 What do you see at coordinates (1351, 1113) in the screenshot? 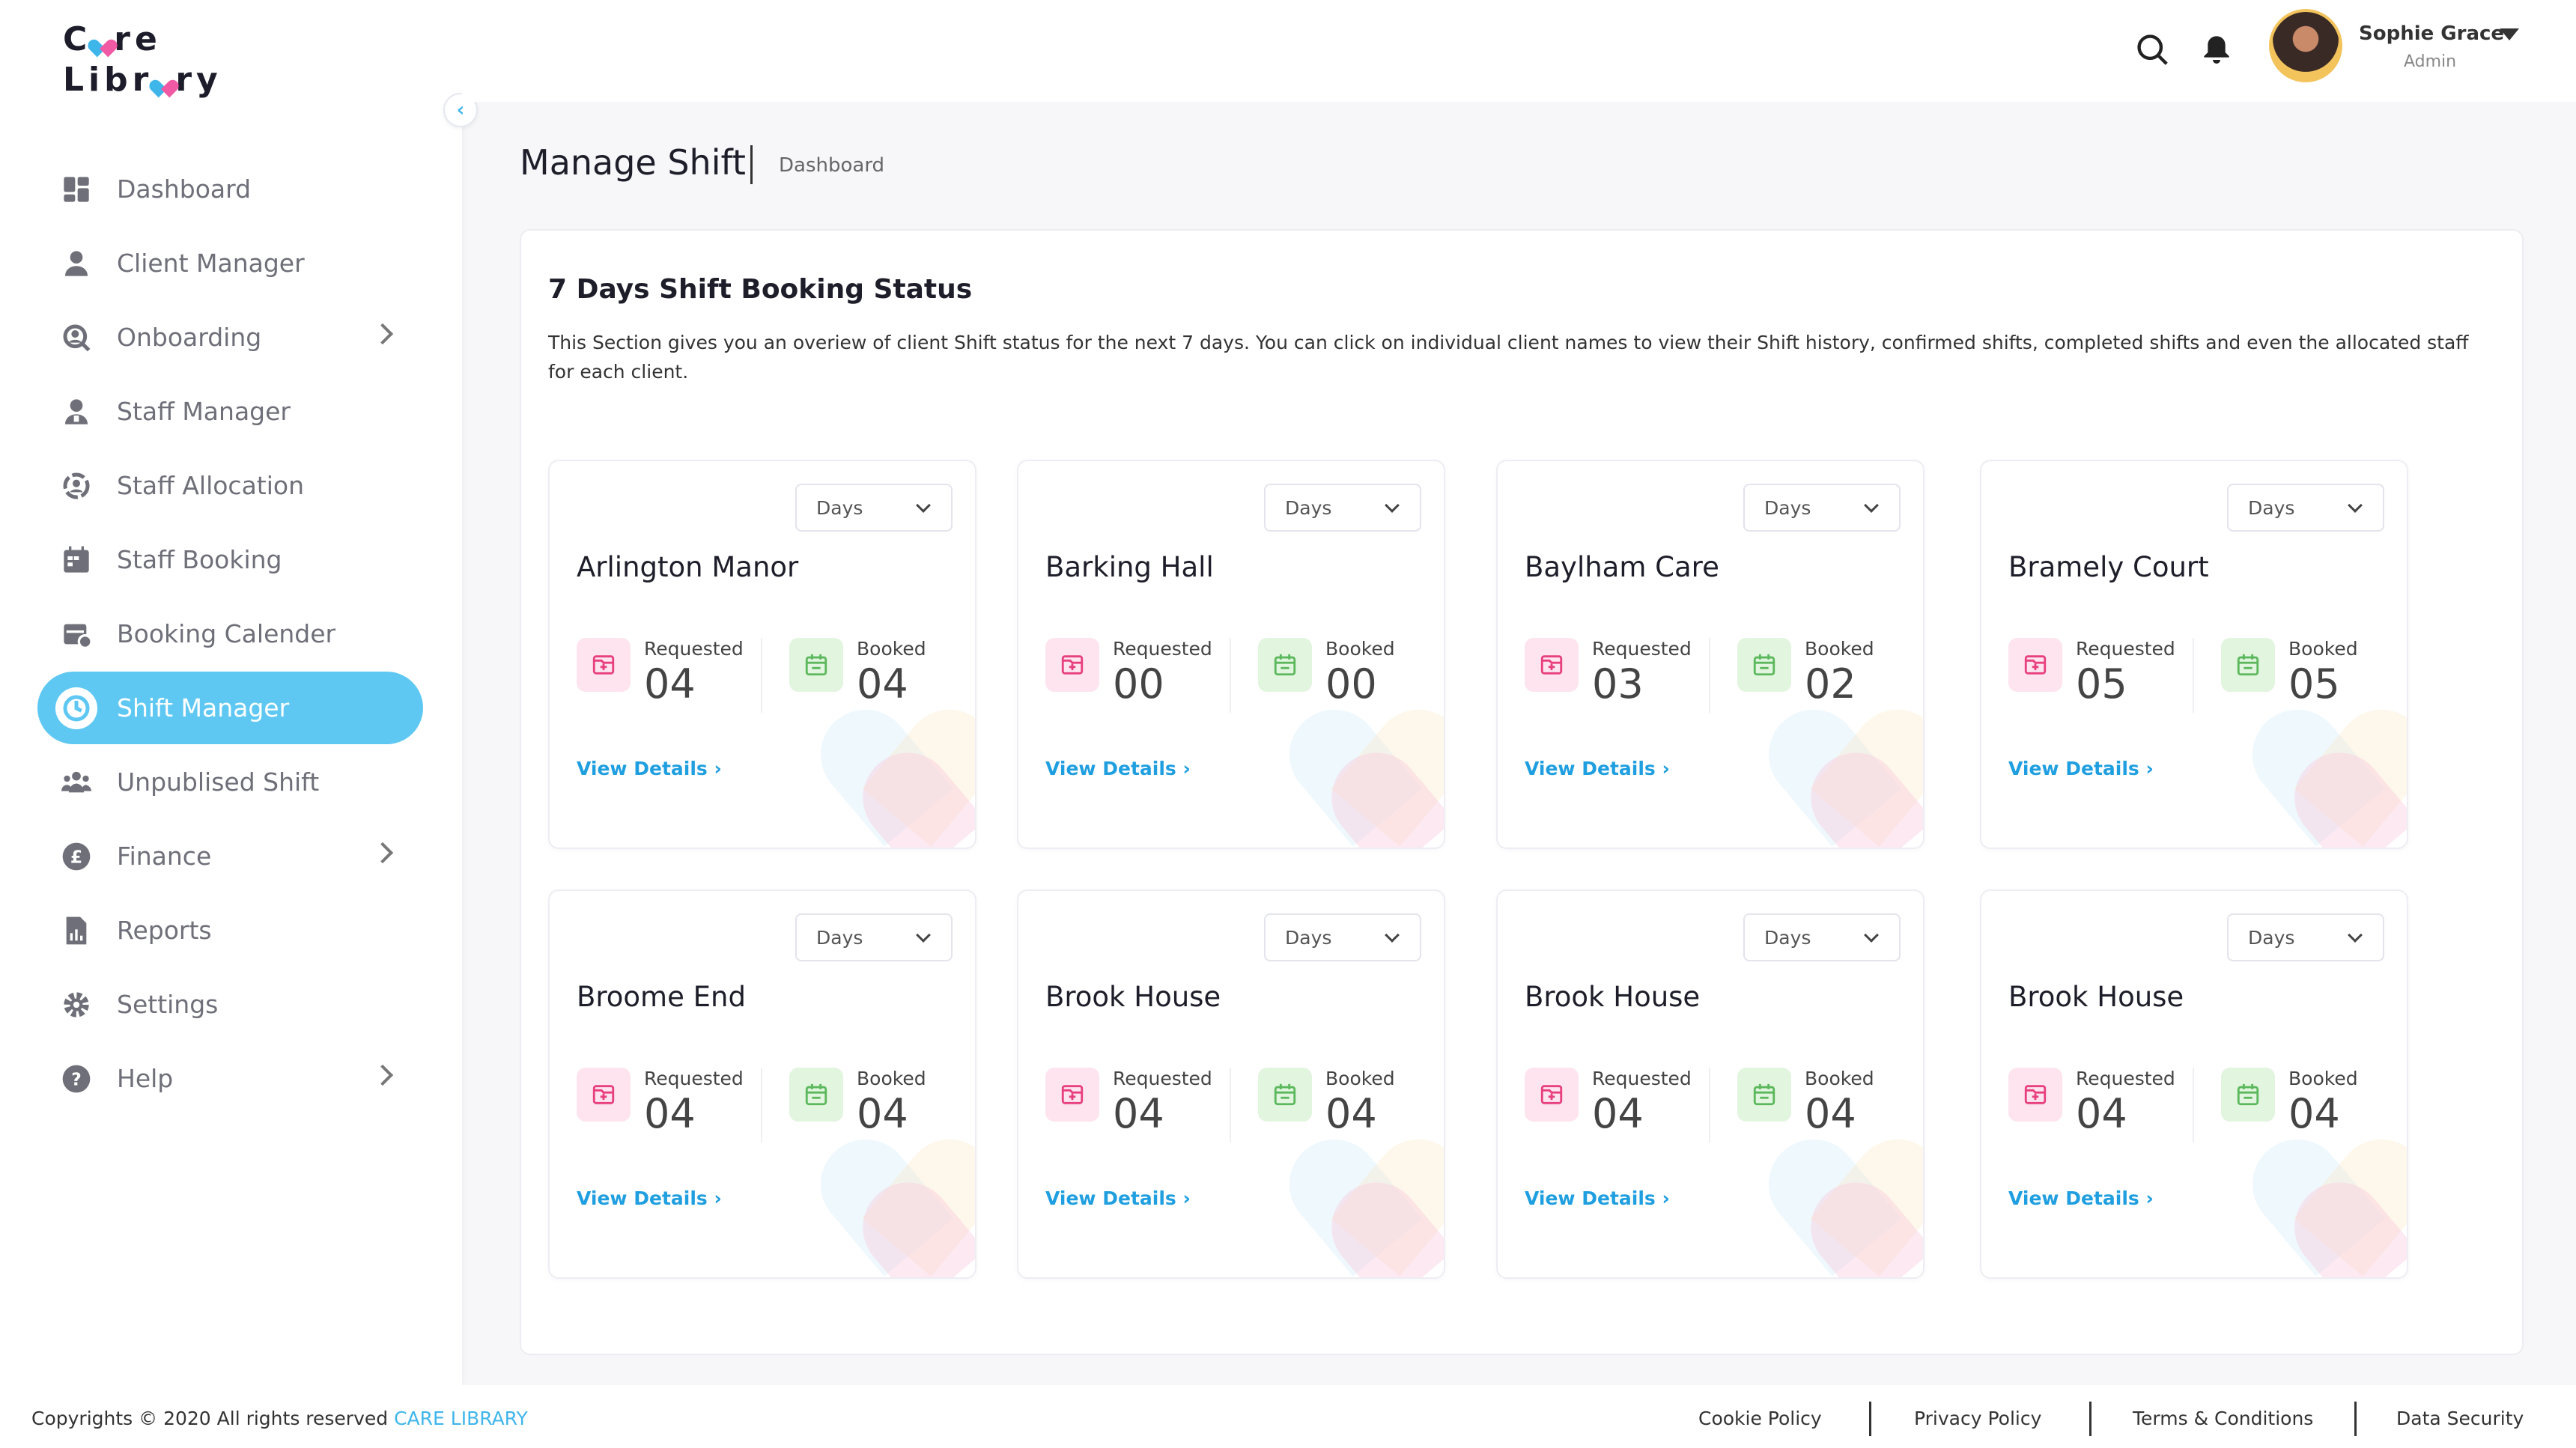
I see `booked-count: 04` at bounding box center [1351, 1113].